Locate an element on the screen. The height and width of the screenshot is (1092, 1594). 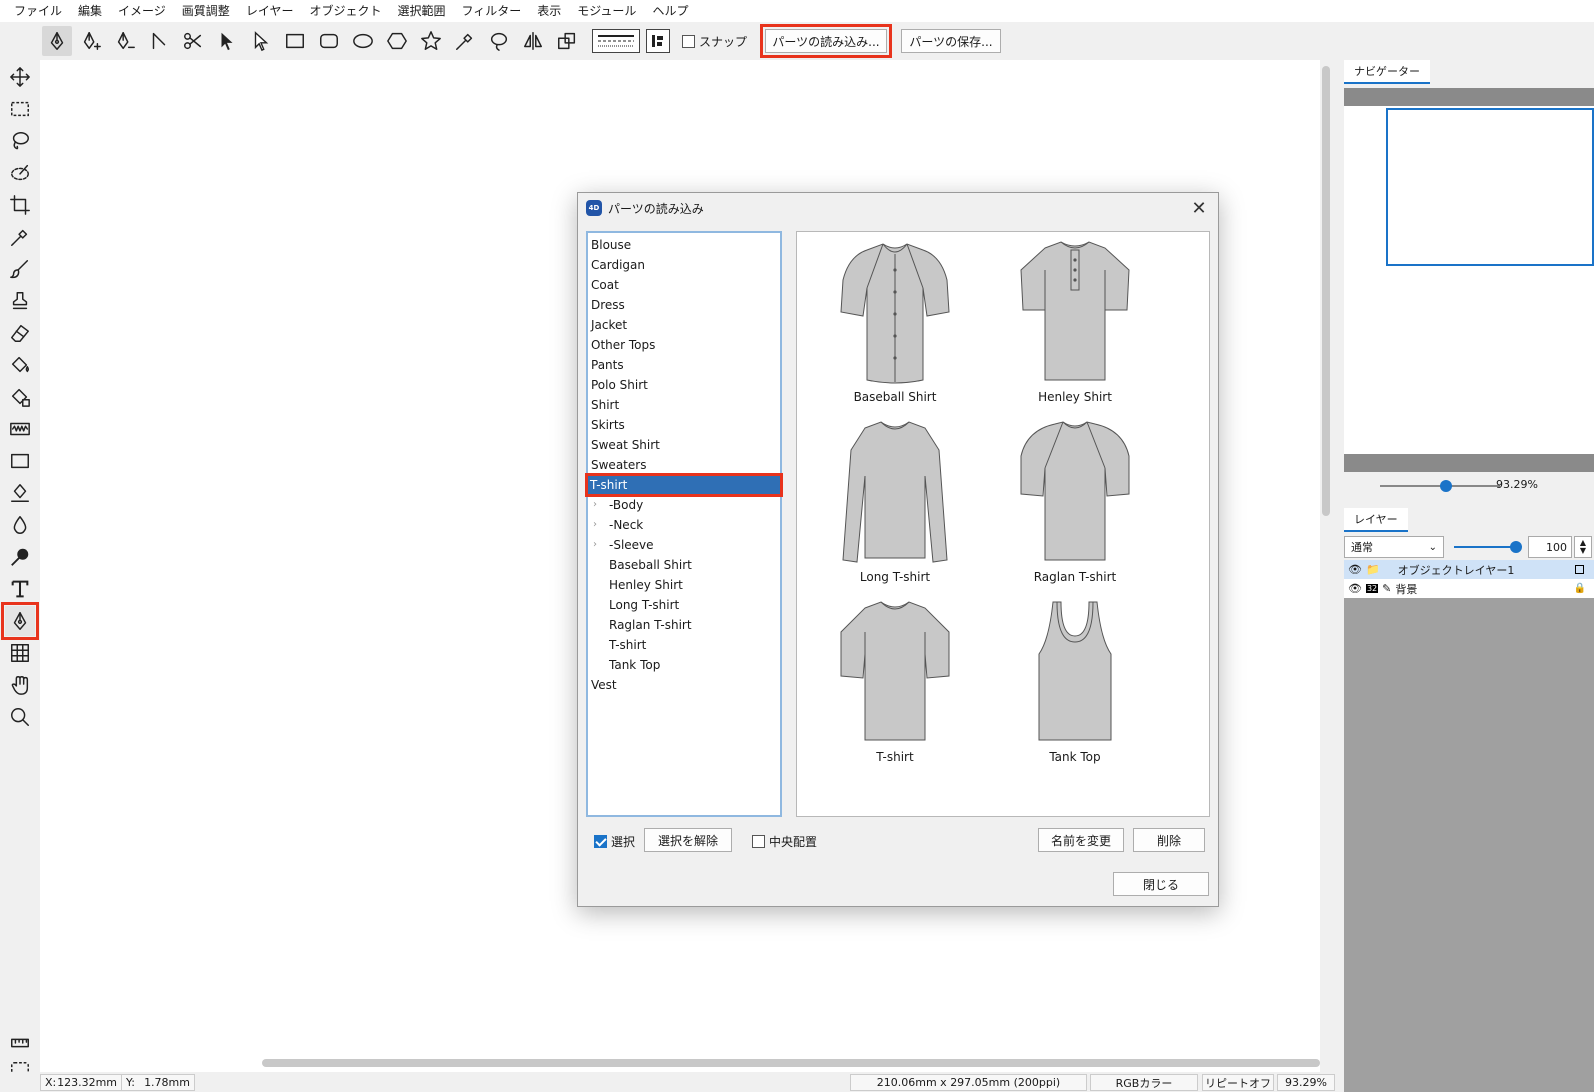
menu-item: 画質調整 is located at coordinates (206, 11).